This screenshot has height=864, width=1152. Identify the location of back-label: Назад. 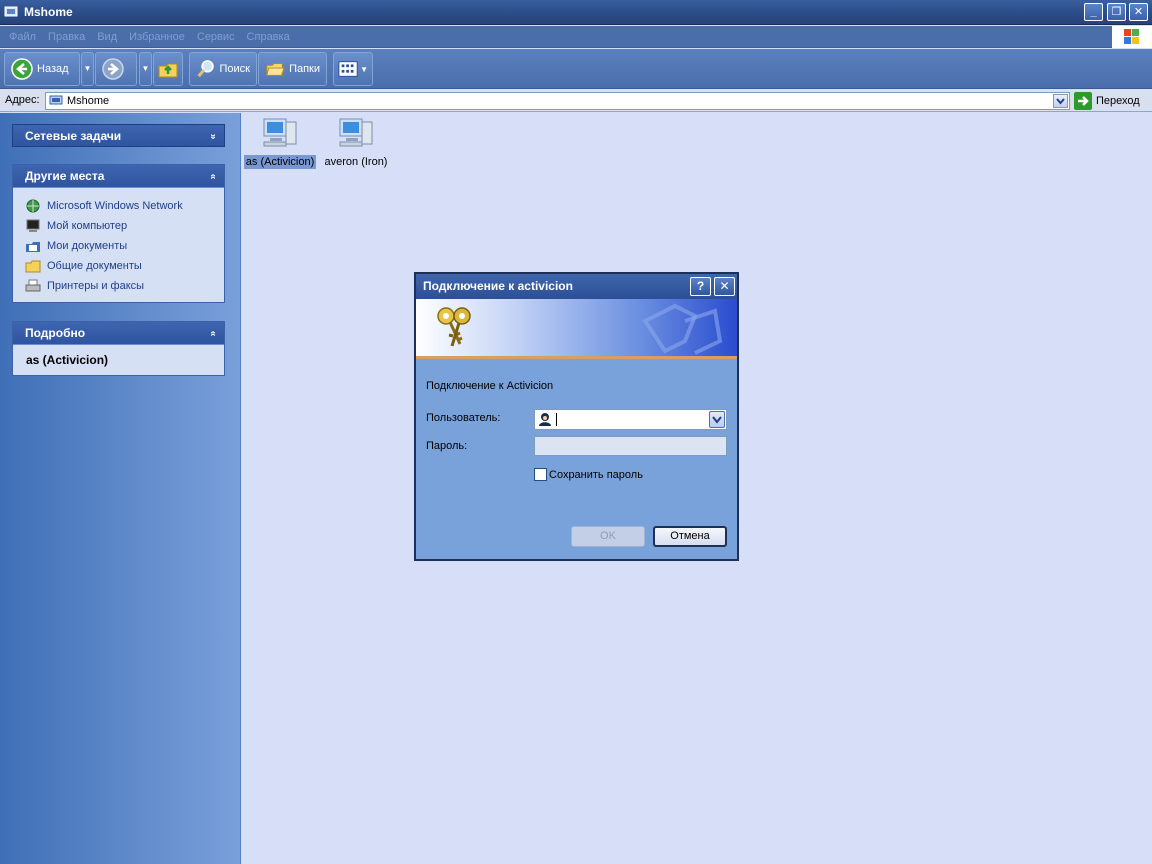
(53, 69).